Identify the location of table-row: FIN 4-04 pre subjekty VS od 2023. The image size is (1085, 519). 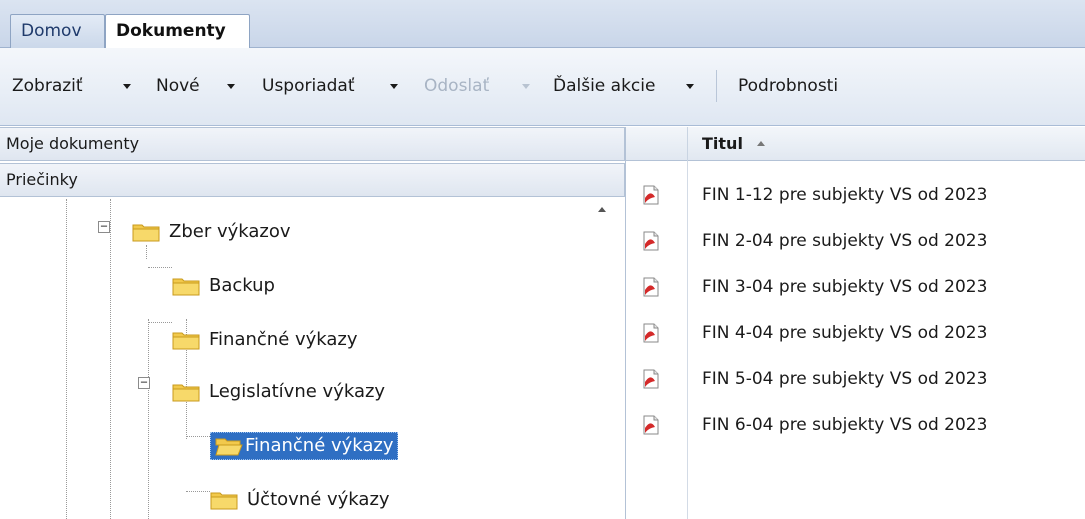
(855, 333).